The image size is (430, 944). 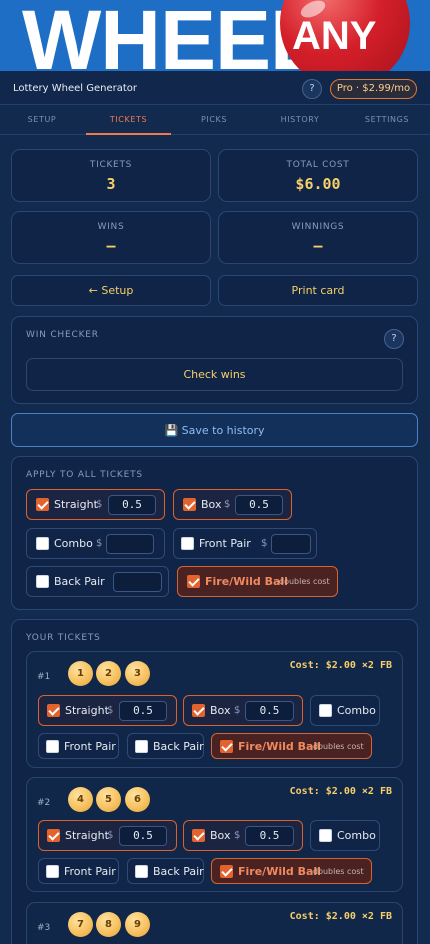 What do you see at coordinates (189, 504) in the screenshot?
I see `apply-all-box-checkbox` at bounding box center [189, 504].